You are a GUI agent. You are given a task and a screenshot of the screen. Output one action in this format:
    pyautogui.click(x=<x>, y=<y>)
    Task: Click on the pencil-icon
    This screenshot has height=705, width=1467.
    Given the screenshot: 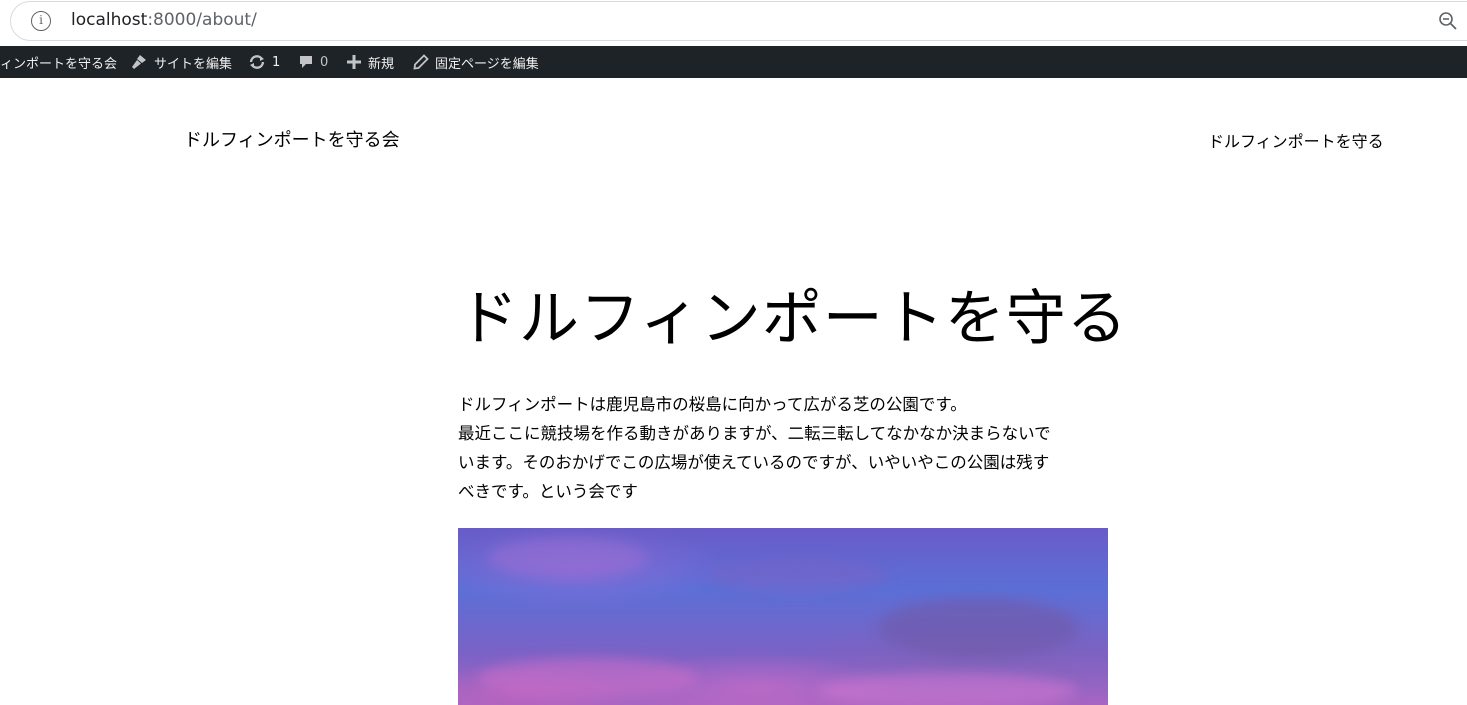 What is the action you would take?
    pyautogui.click(x=421, y=62)
    